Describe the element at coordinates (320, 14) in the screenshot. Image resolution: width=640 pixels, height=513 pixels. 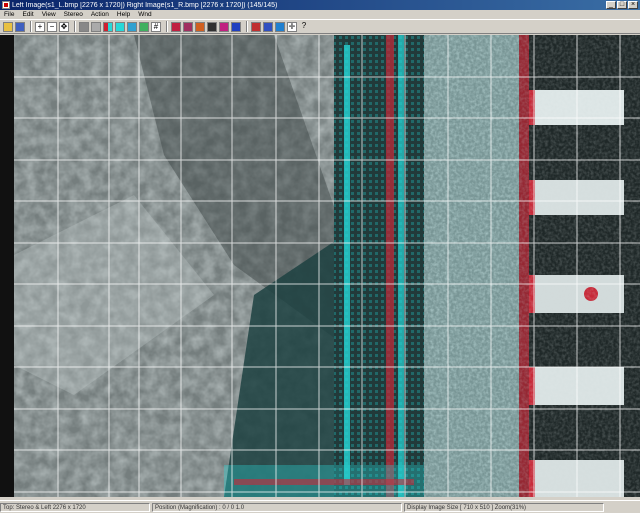
I see `menu-bar: File Edit View Stereo Action Help Wnd` at that location.